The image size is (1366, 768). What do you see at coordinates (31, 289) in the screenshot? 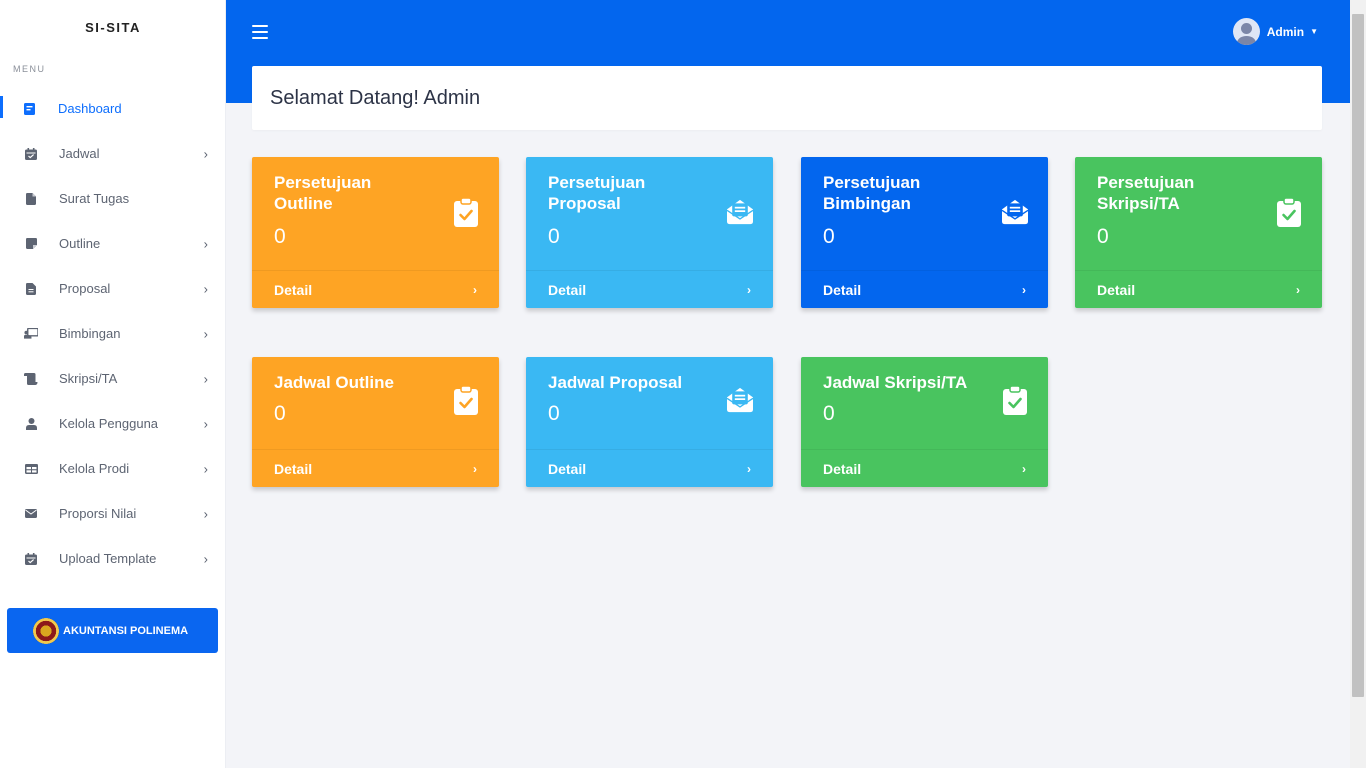
I see `document-icon` at bounding box center [31, 289].